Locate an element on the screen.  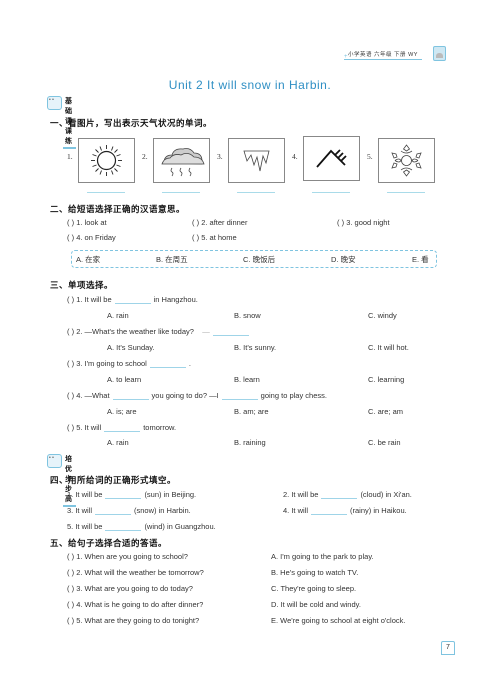
fill-text: (rainy) in Haikou. is located at coordinates (378, 510).